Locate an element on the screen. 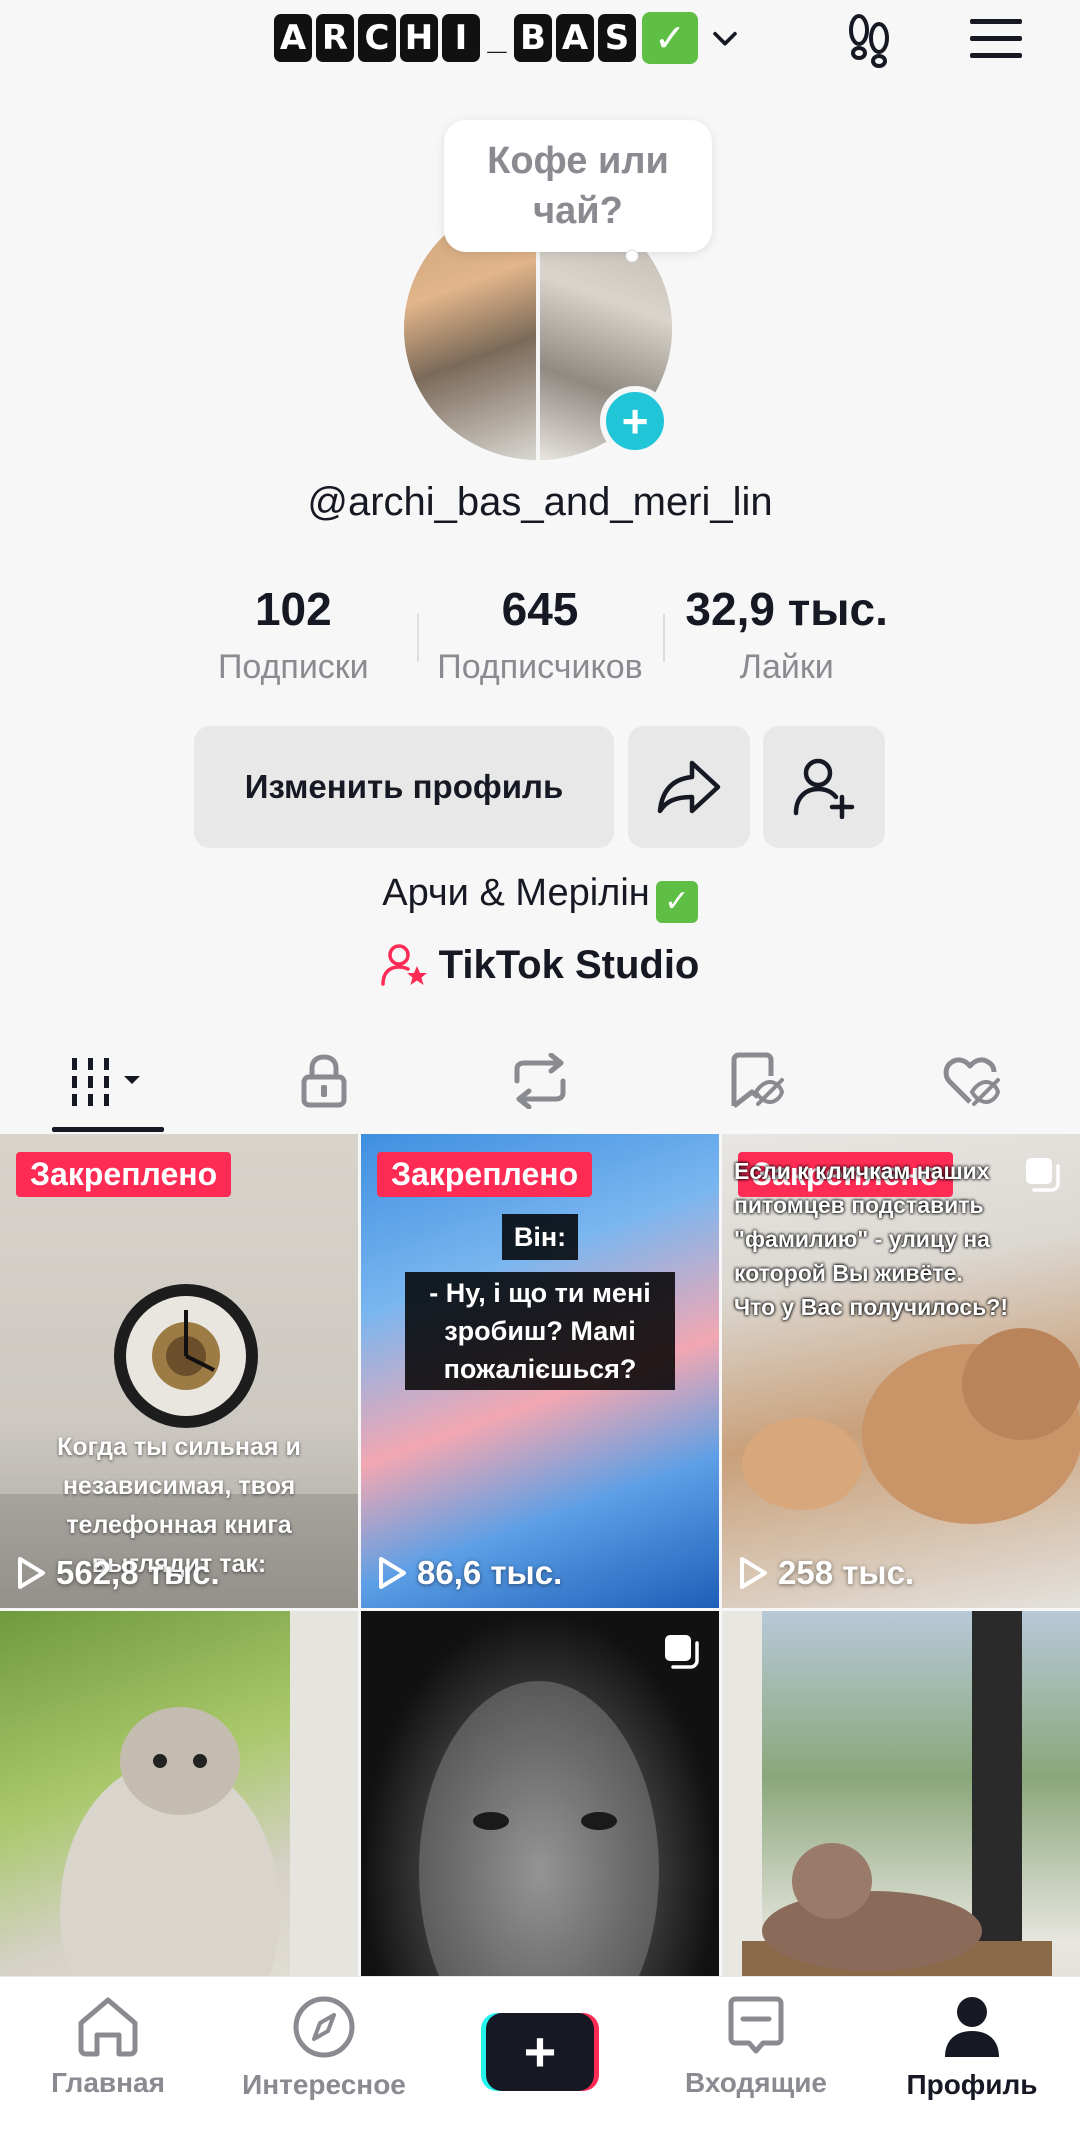  bookmark-hidden-icon is located at coordinates (757, 1080).